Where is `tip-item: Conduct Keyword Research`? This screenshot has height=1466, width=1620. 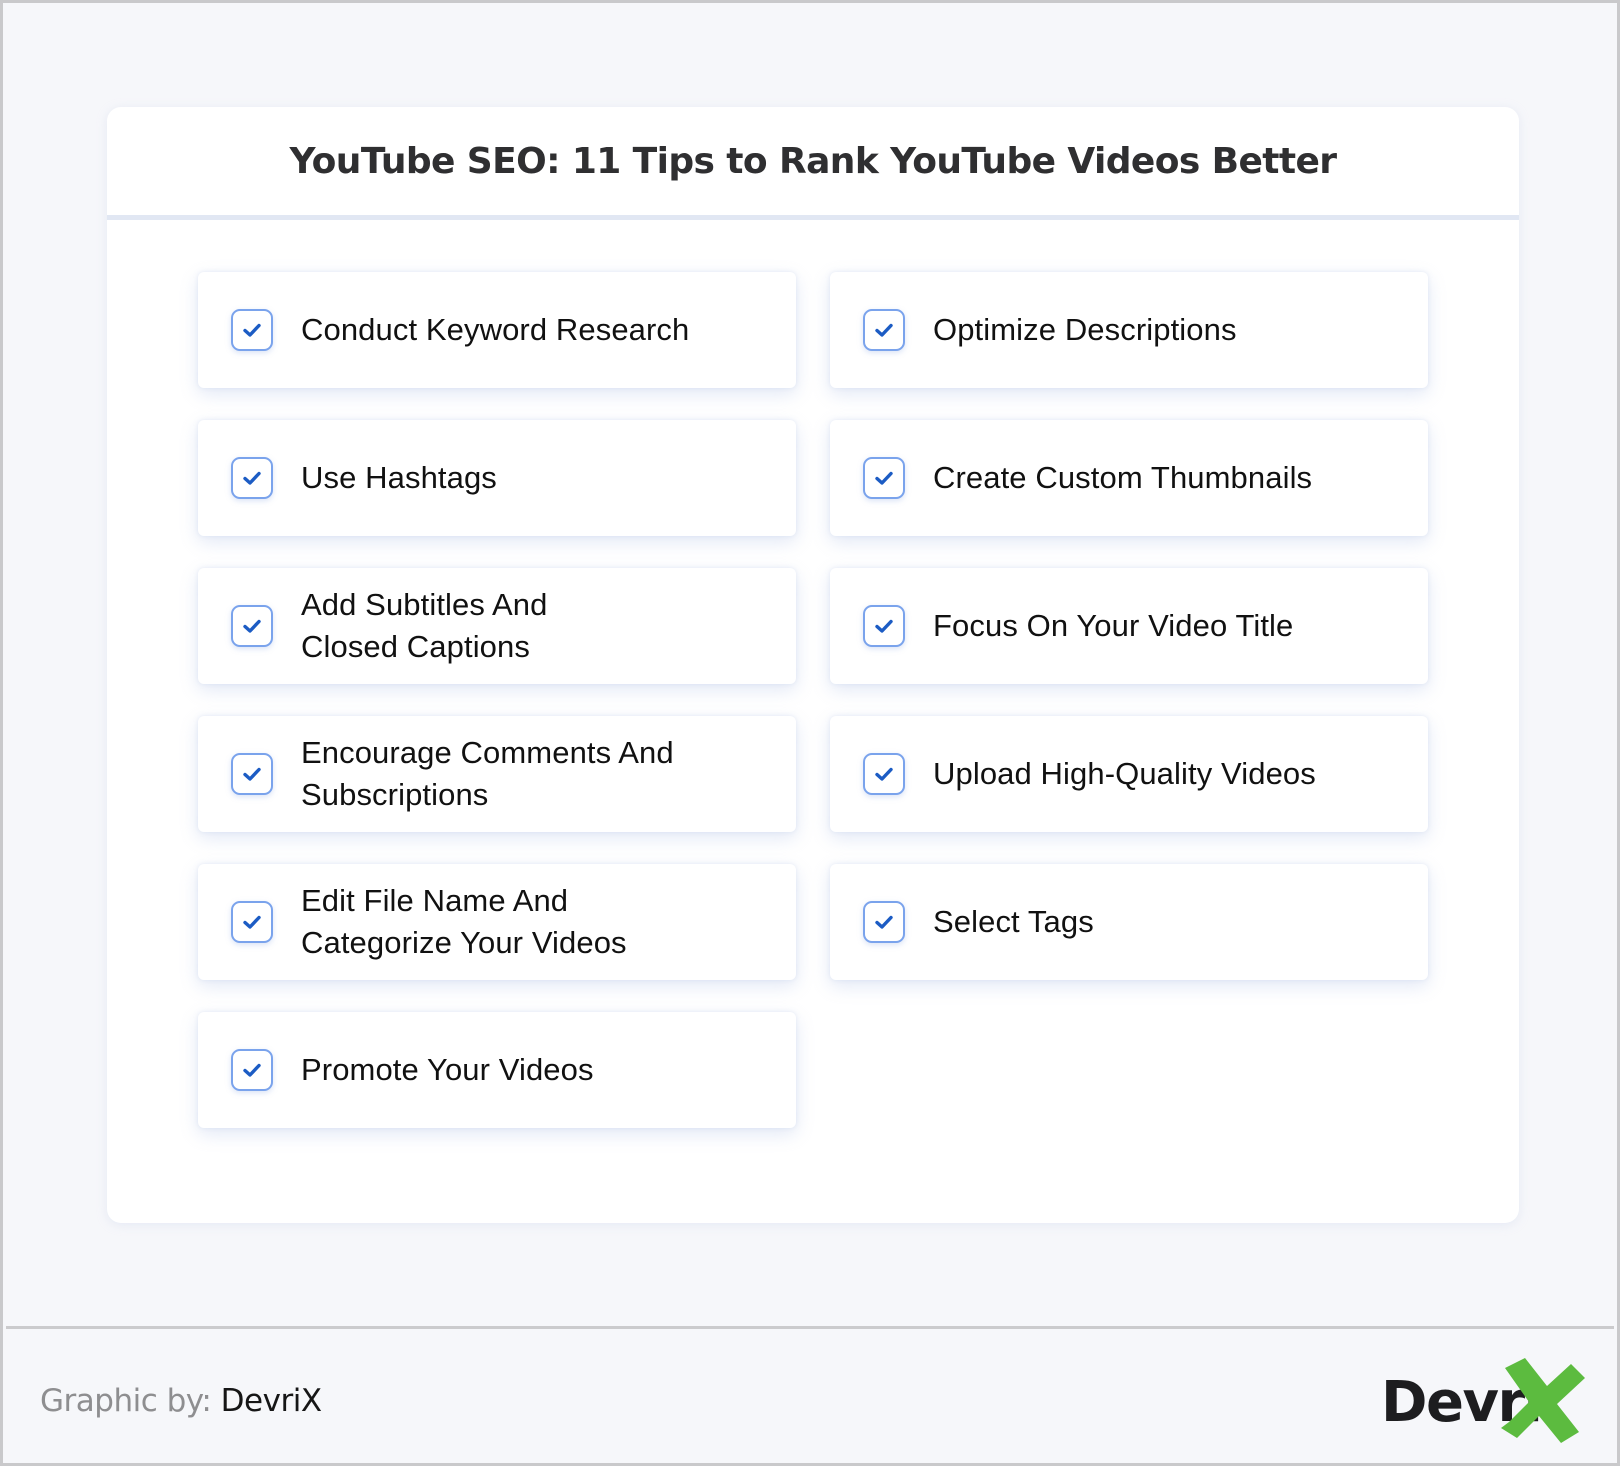
tip-item: Conduct Keyword Research is located at coordinates (497, 330).